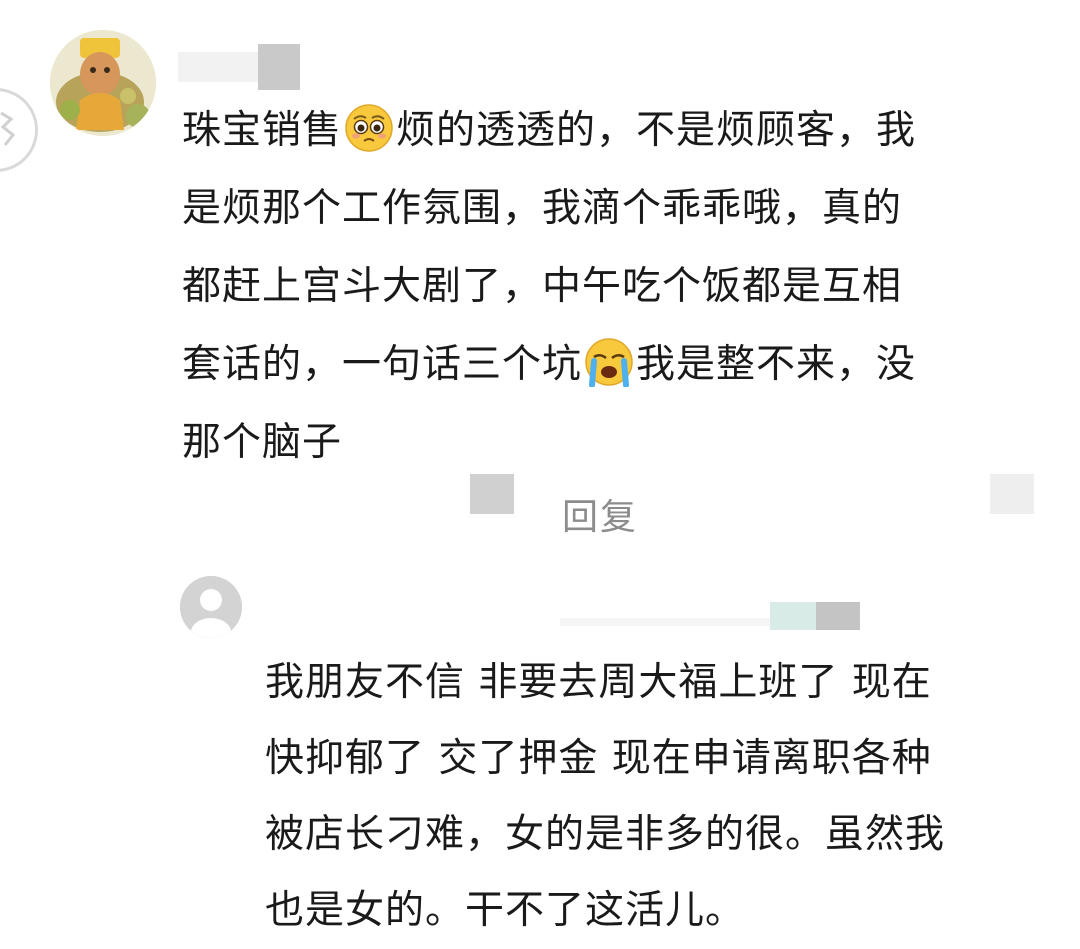 This screenshot has height=949, width=1080. What do you see at coordinates (19, 130) in the screenshot?
I see `partial-icon` at bounding box center [19, 130].